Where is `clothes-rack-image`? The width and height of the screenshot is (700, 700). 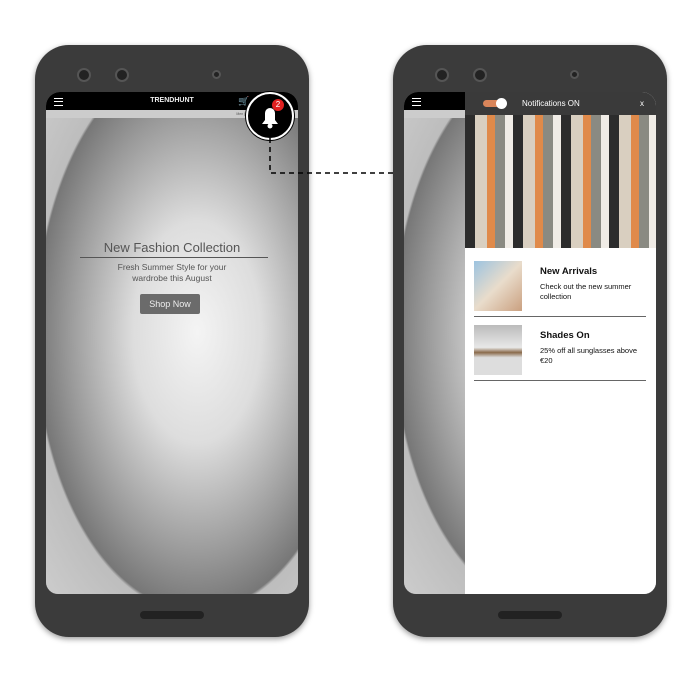
clothes-rack-image is located at coordinates (560, 181).